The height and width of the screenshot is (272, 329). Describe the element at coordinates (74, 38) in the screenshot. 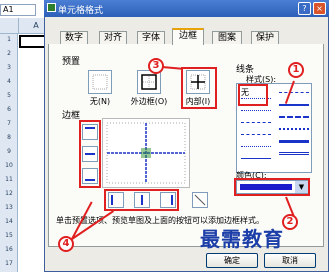

I see `tab-number: 数字` at that location.